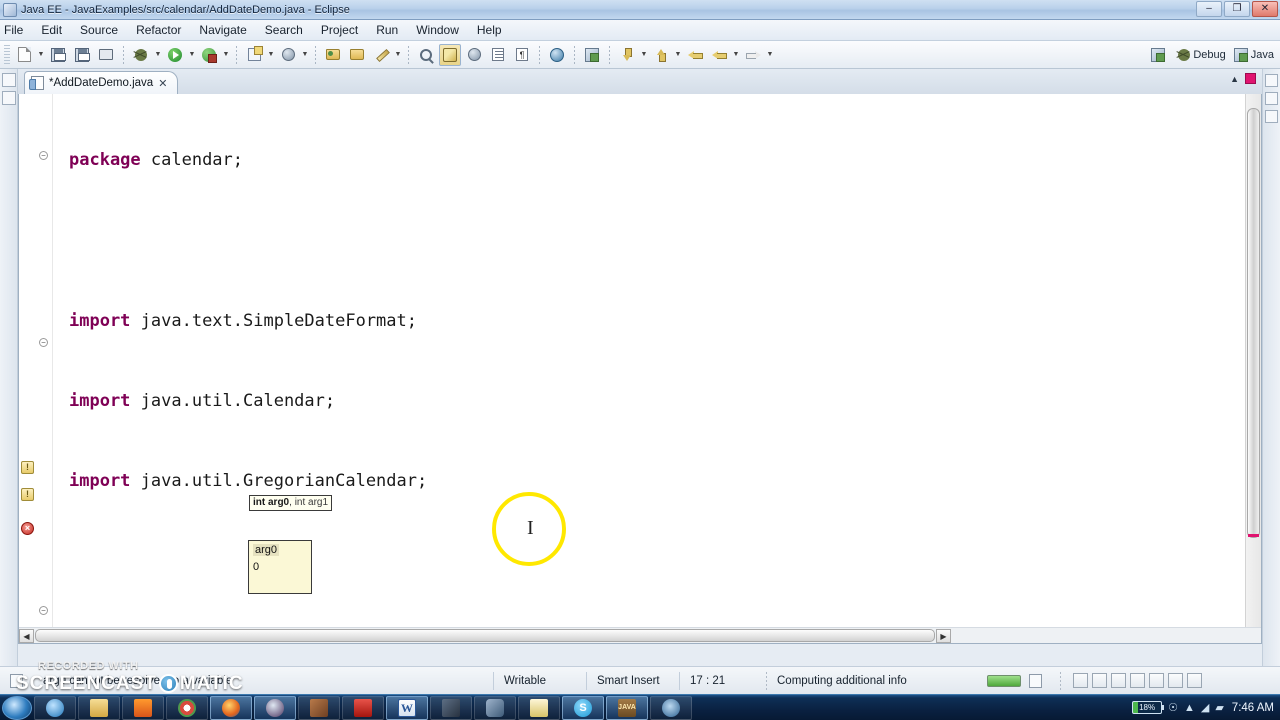 This screenshot has height=720, width=1280. I want to click on open-task-button, so click(357, 55).